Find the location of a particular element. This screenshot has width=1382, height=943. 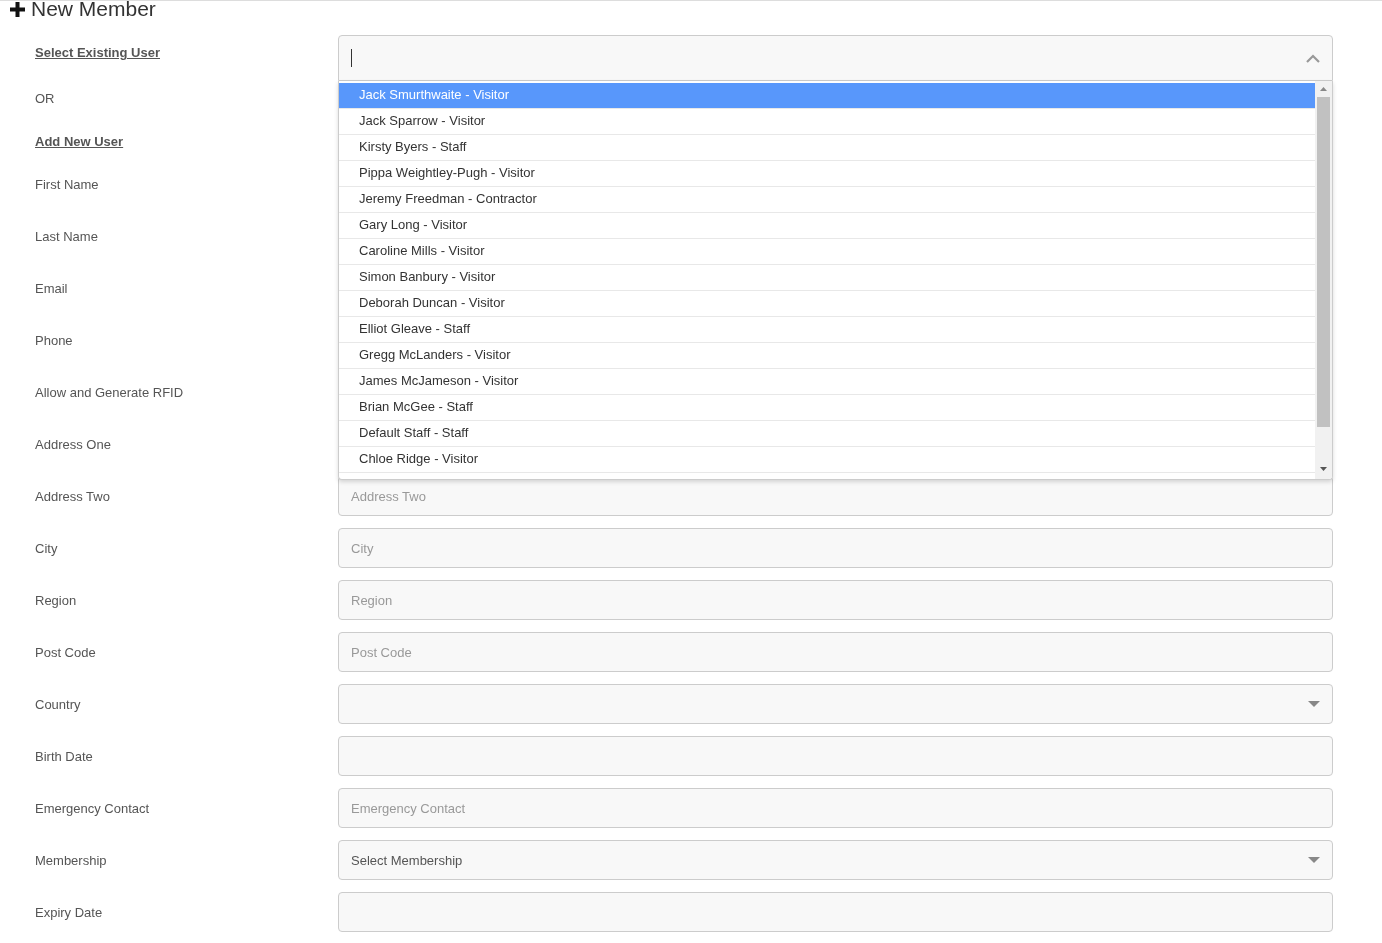

dropdown-option: Gary Long - Visitor is located at coordinates (827, 226).